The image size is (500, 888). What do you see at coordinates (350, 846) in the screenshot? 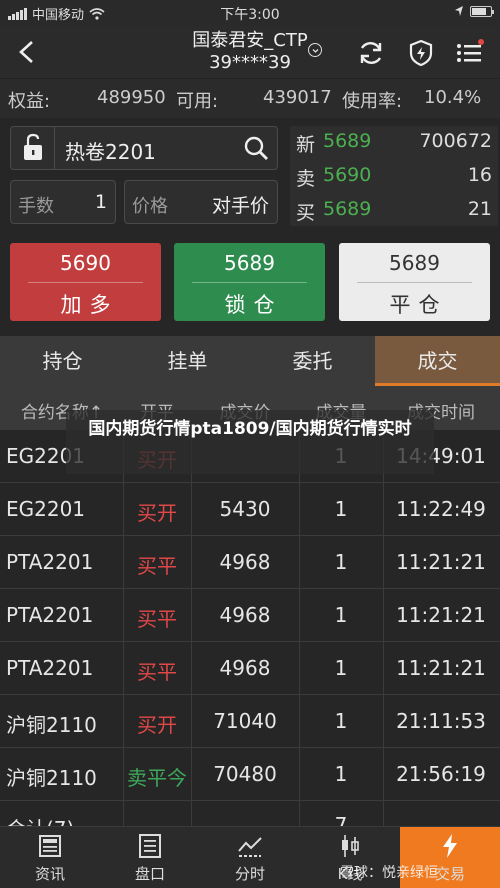
I see `candlestick-icon` at bounding box center [350, 846].